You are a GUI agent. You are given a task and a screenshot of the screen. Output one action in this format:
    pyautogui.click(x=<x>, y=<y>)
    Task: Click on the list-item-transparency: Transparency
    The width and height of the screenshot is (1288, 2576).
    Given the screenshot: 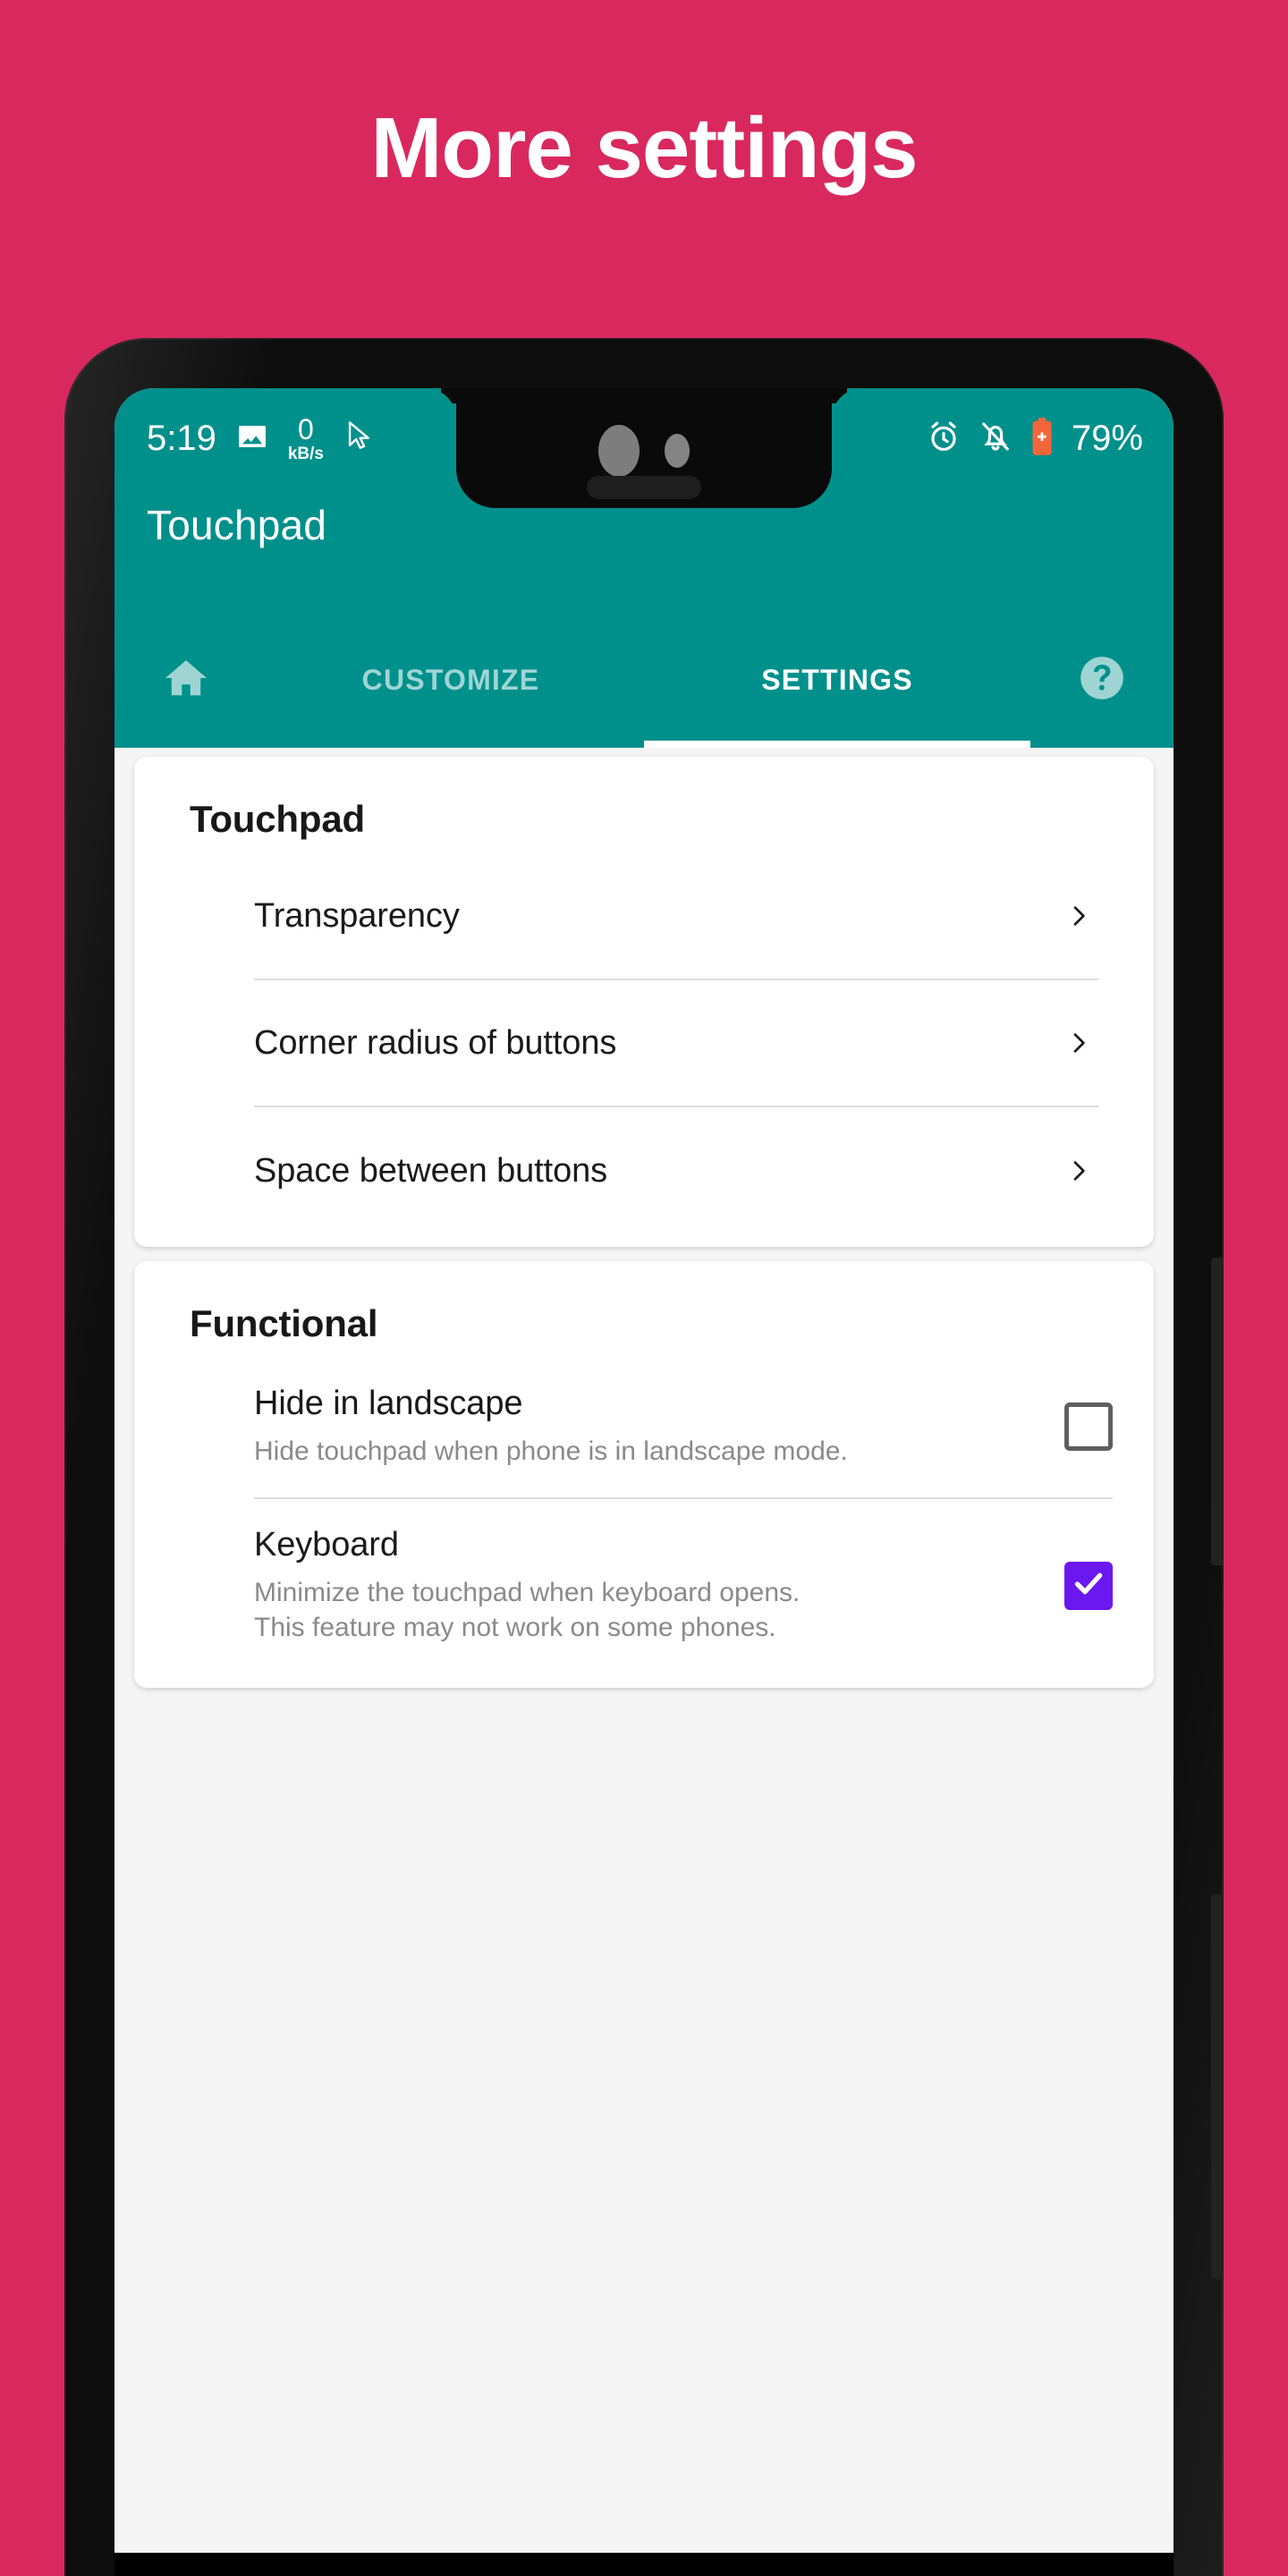 What is the action you would take?
    pyautogui.click(x=676, y=916)
    